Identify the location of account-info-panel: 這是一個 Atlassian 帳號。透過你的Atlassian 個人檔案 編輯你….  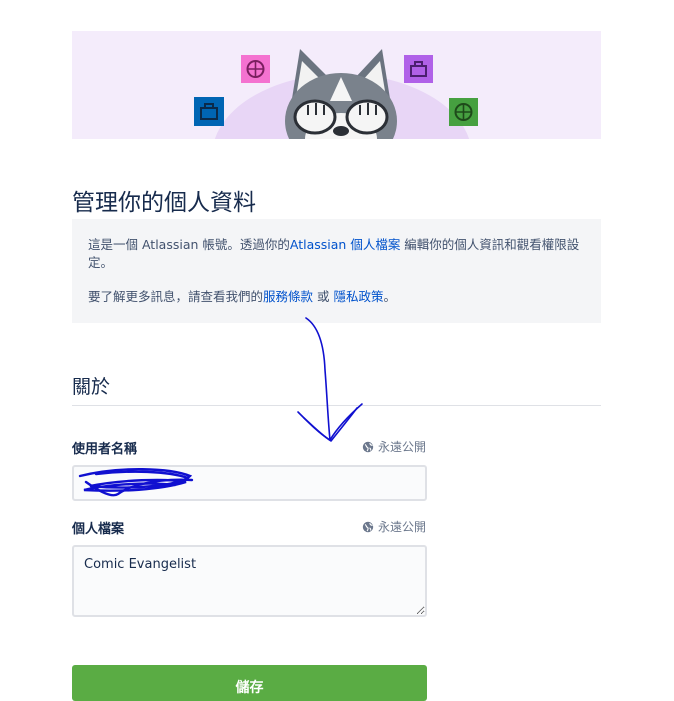
(336, 271).